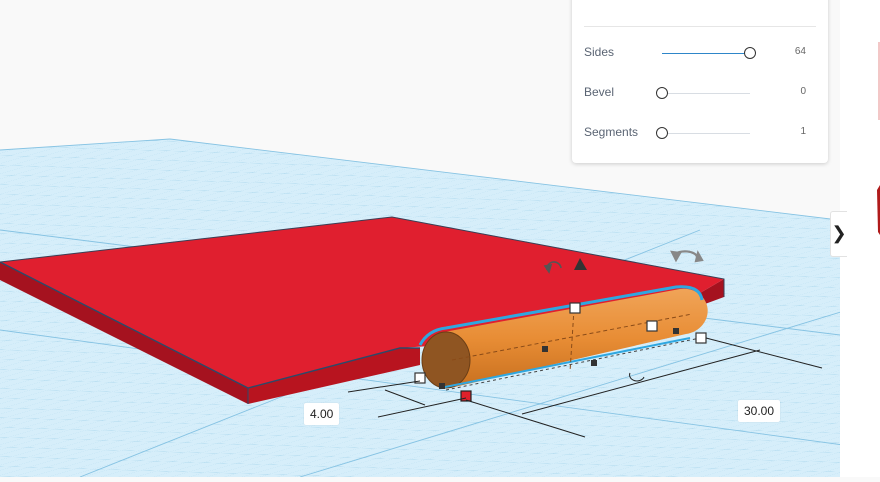 This screenshot has height=482, width=880. What do you see at coordinates (599, 52) in the screenshot?
I see `sides-label: Sides` at bounding box center [599, 52].